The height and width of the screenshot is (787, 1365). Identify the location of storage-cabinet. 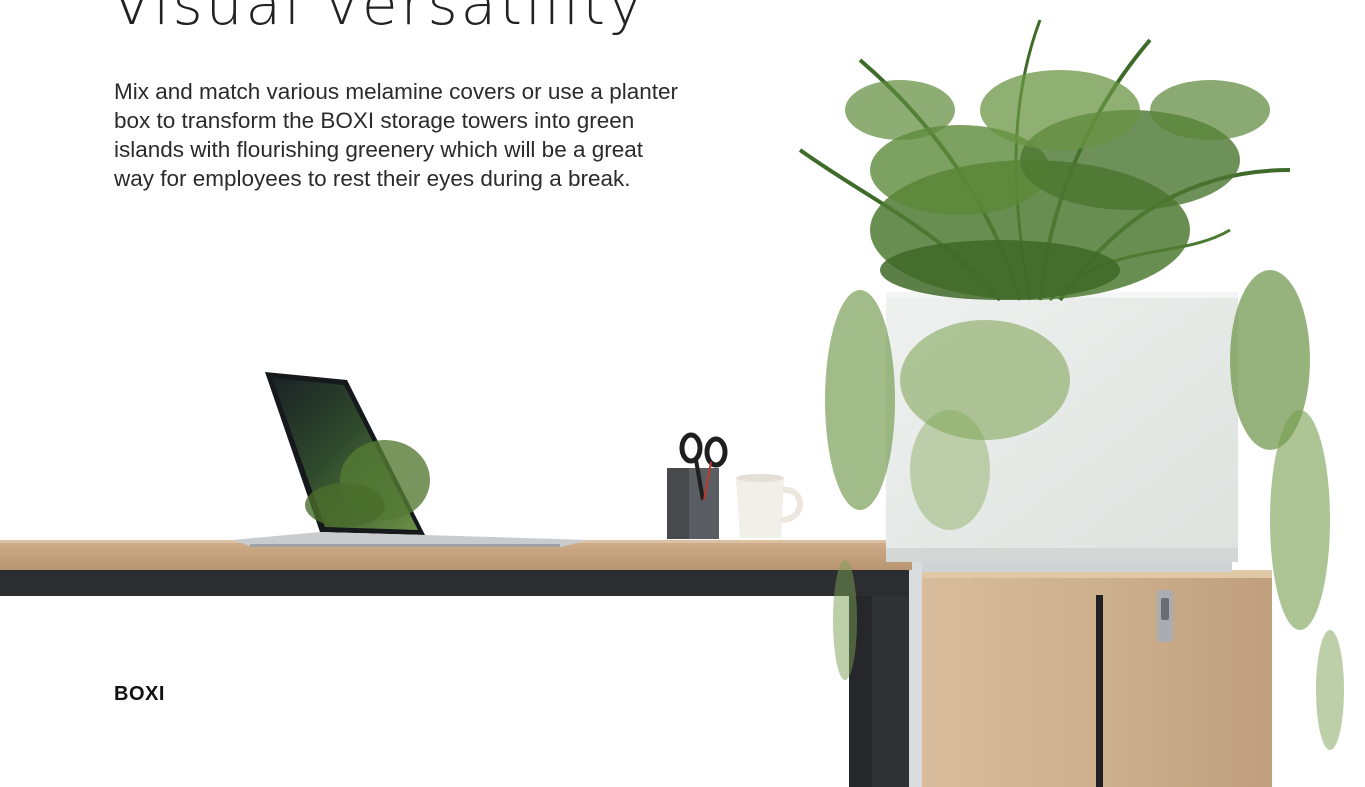
(1097, 673).